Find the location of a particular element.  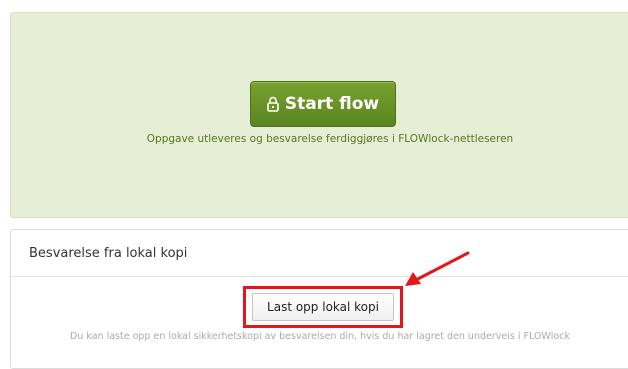

local-copy-heading: Besvarelse fra lokal kopi is located at coordinates (319, 253).